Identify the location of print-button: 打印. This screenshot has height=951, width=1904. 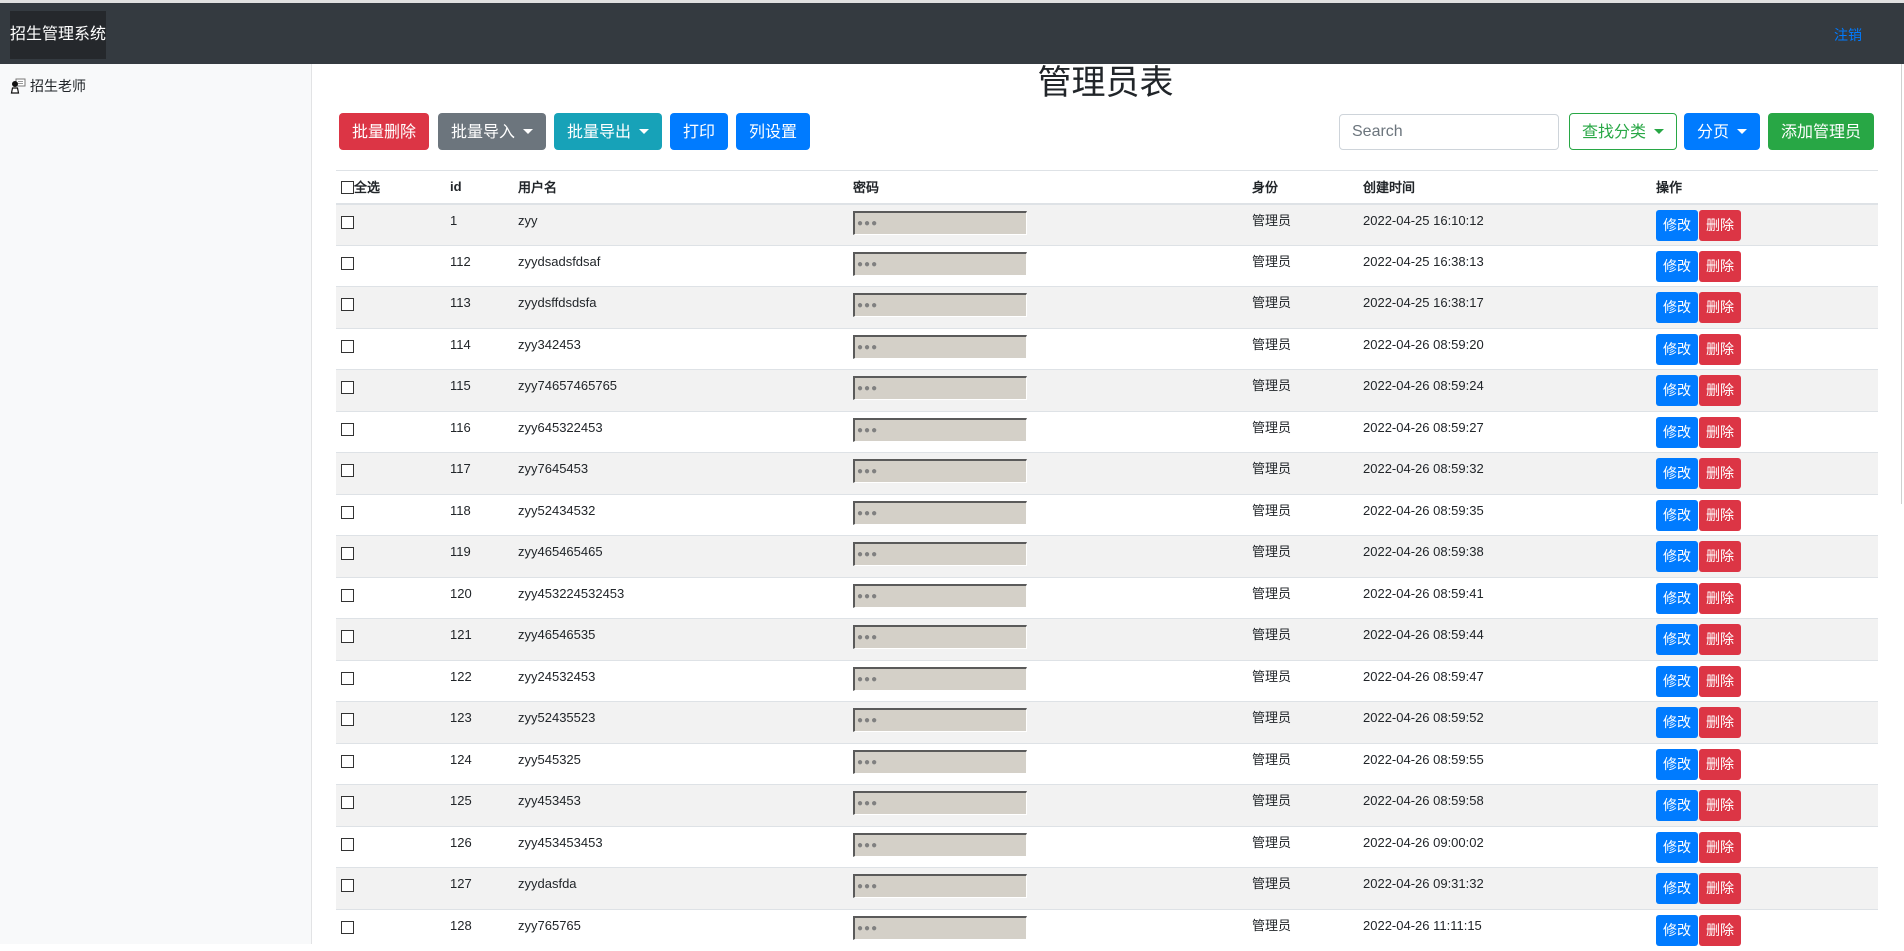
(699, 131).